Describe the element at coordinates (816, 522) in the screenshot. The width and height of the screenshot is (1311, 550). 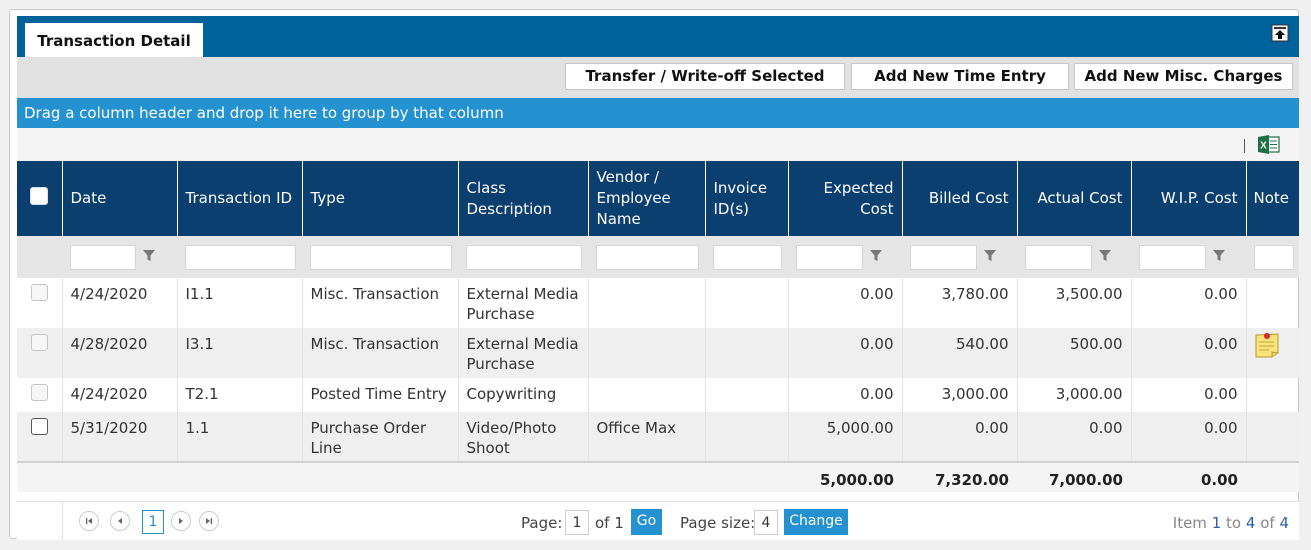
I see `change-page-size-button: Change` at that location.